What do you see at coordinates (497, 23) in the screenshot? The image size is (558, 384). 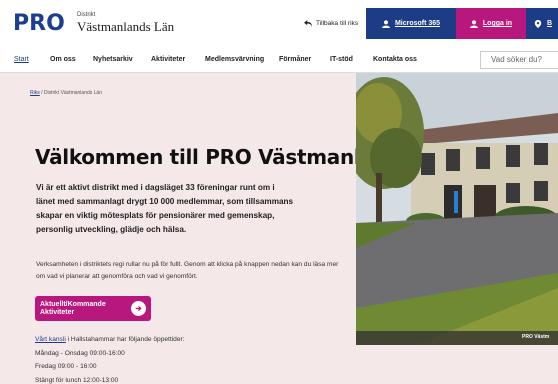 I see `login-label: Logga in` at bounding box center [497, 23].